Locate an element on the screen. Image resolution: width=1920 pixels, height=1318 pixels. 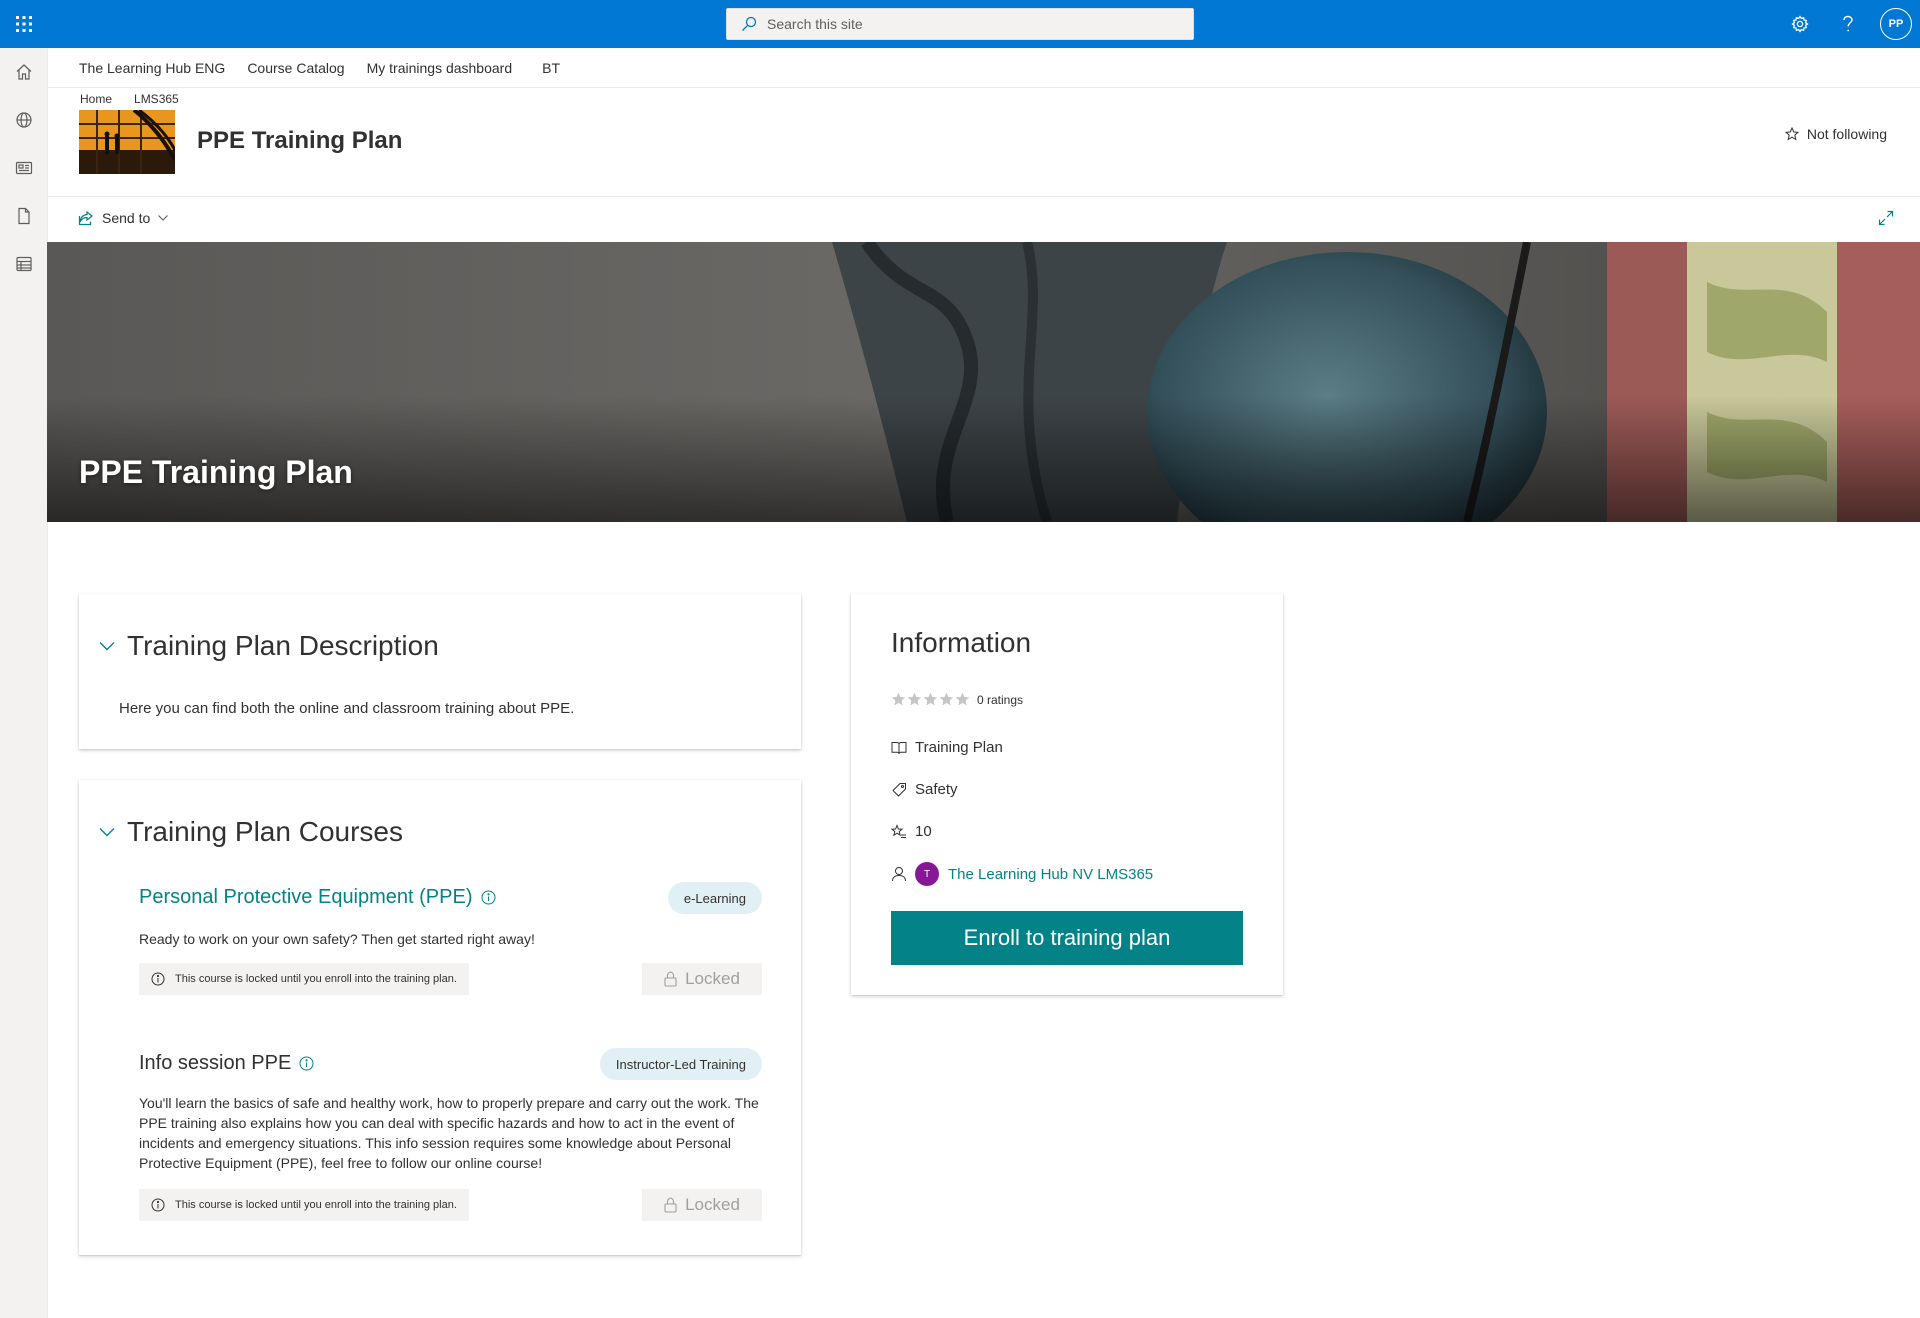
information-heading: Information is located at coordinates (961, 642).